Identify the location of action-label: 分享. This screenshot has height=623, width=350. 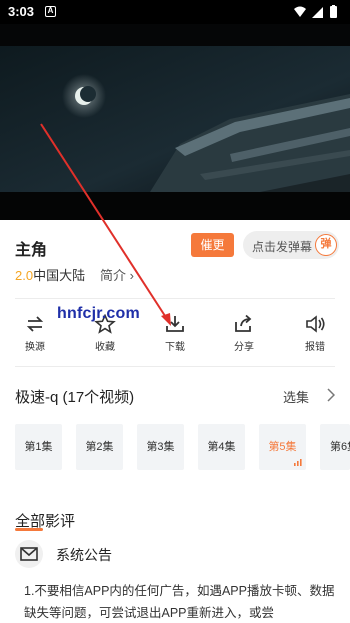
(244, 347).